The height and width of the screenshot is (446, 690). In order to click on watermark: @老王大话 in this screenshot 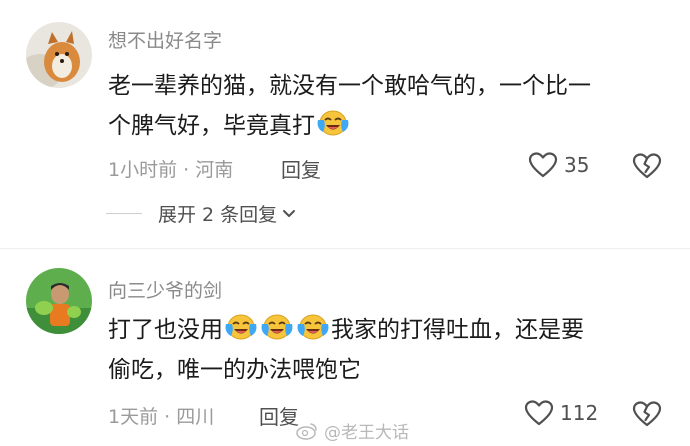, I will do `click(352, 430)`.